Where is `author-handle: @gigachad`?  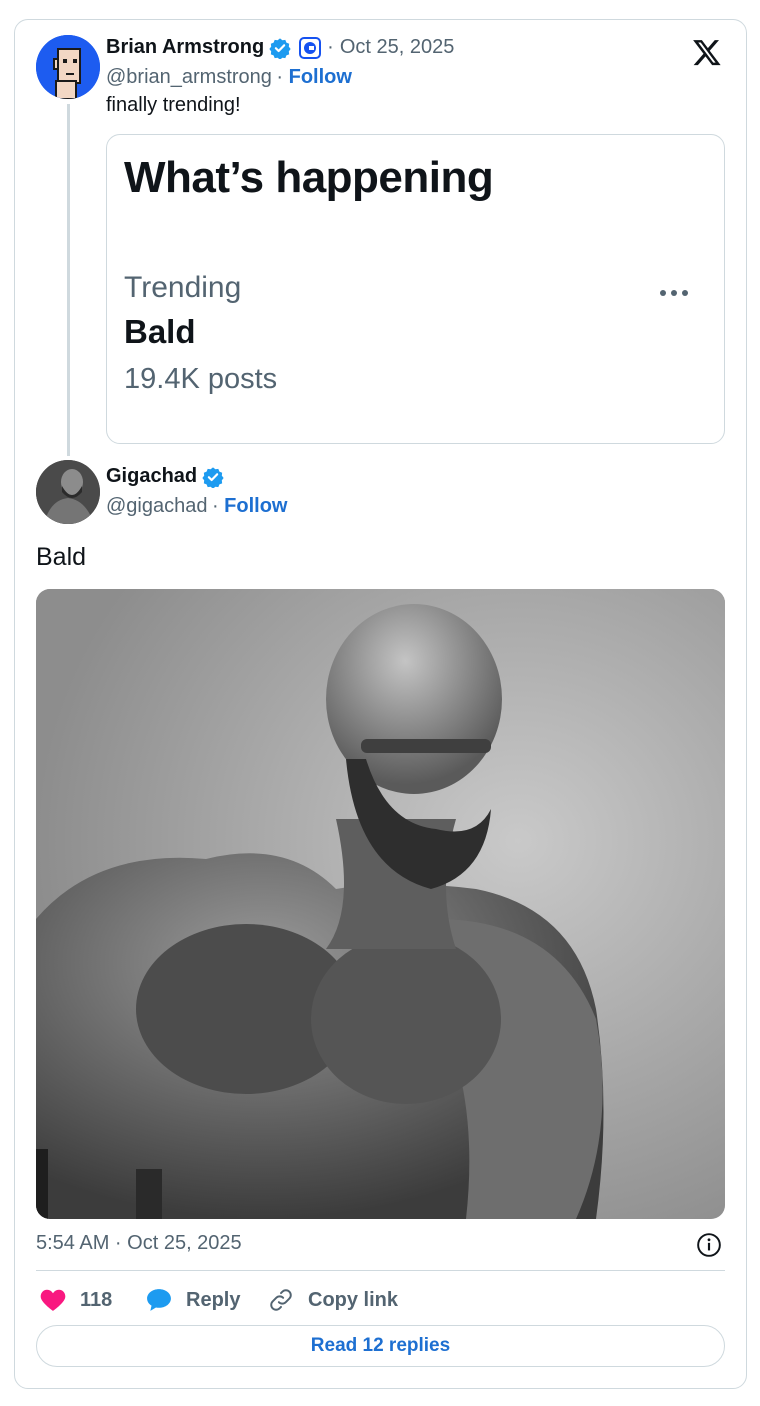
author-handle: @gigachad is located at coordinates (156, 506).